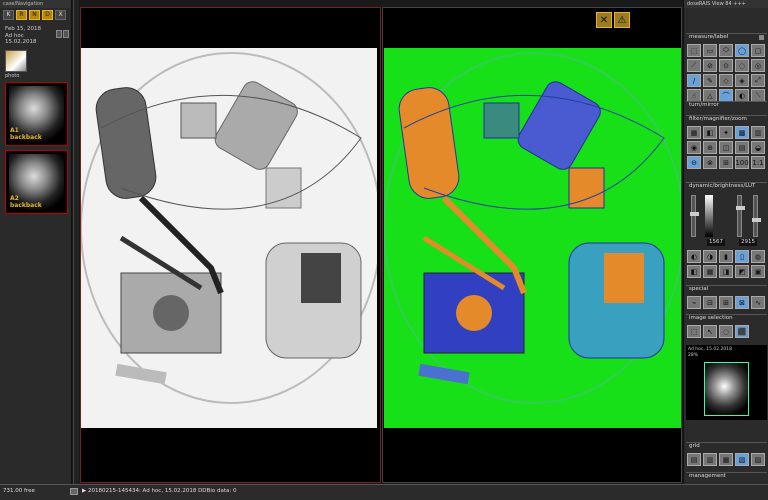  What do you see at coordinates (726, 288) in the screenshot?
I see `section-special: special` at bounding box center [726, 288].